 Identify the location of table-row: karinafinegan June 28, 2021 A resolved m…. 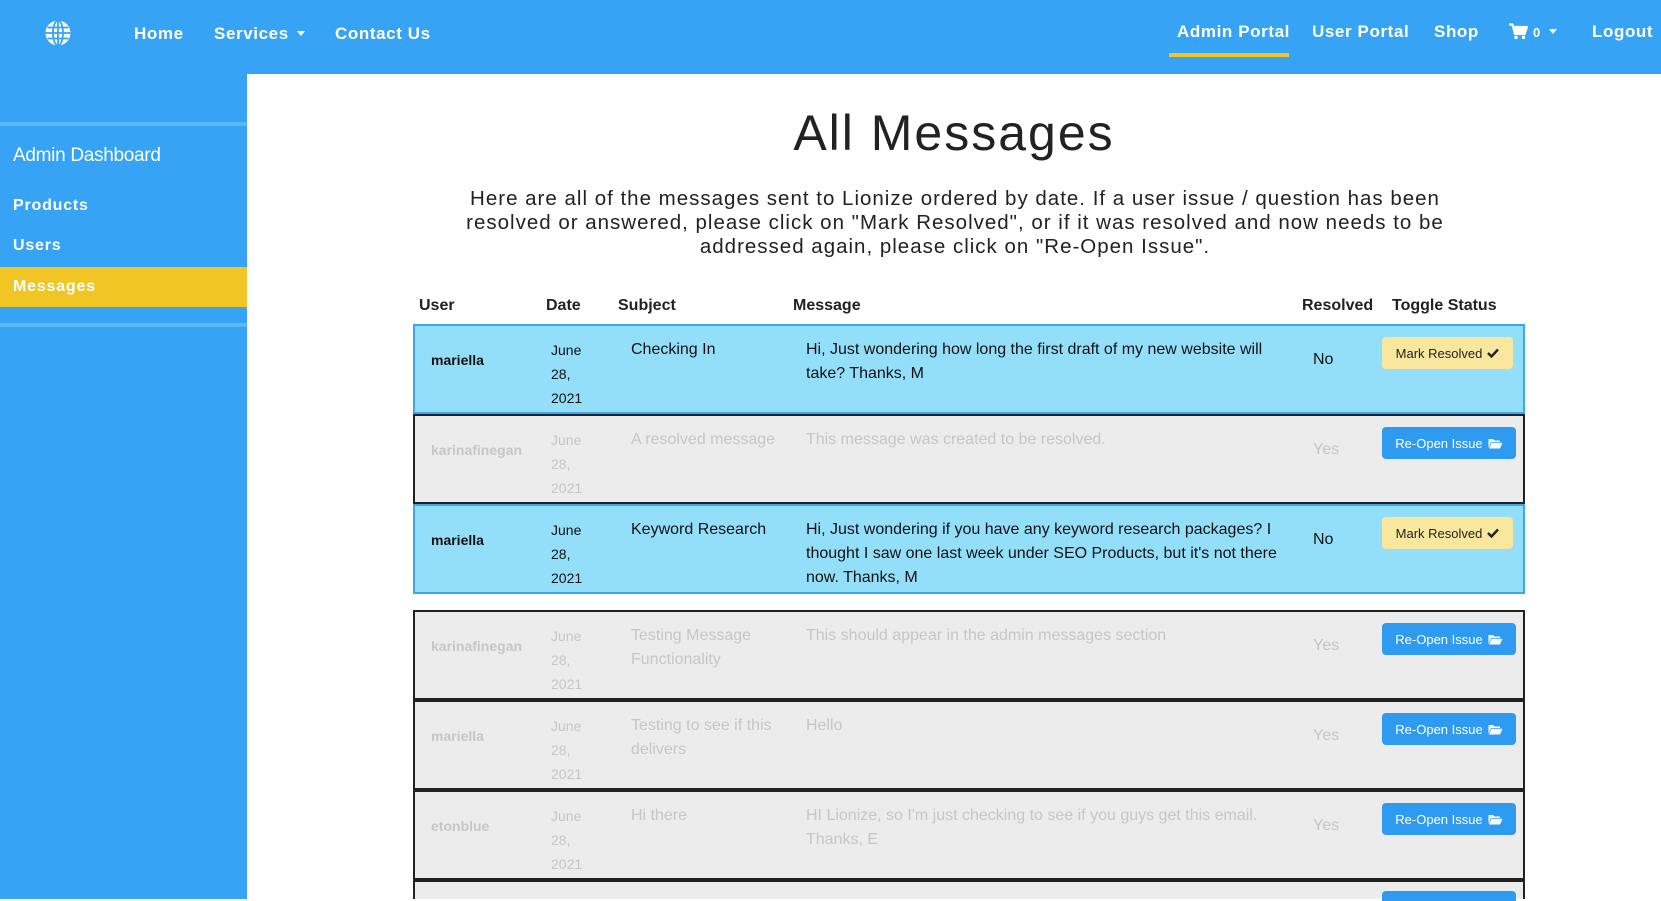
(969, 459).